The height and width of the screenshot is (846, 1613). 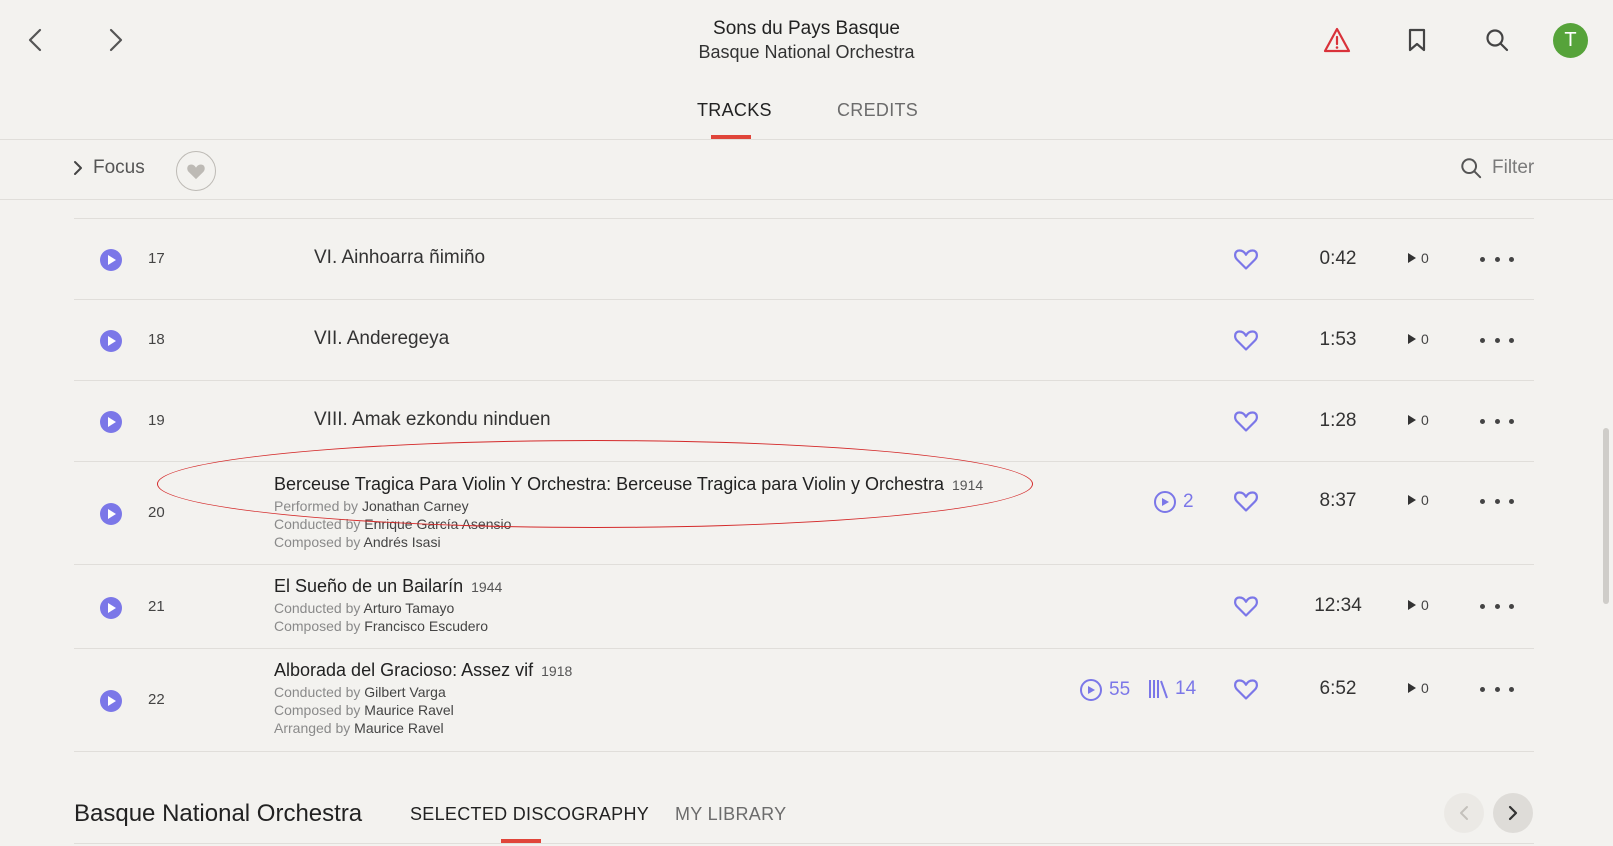 I want to click on track-title: Alborada del Gracioso: Assez vif 1918, so click(x=423, y=670).